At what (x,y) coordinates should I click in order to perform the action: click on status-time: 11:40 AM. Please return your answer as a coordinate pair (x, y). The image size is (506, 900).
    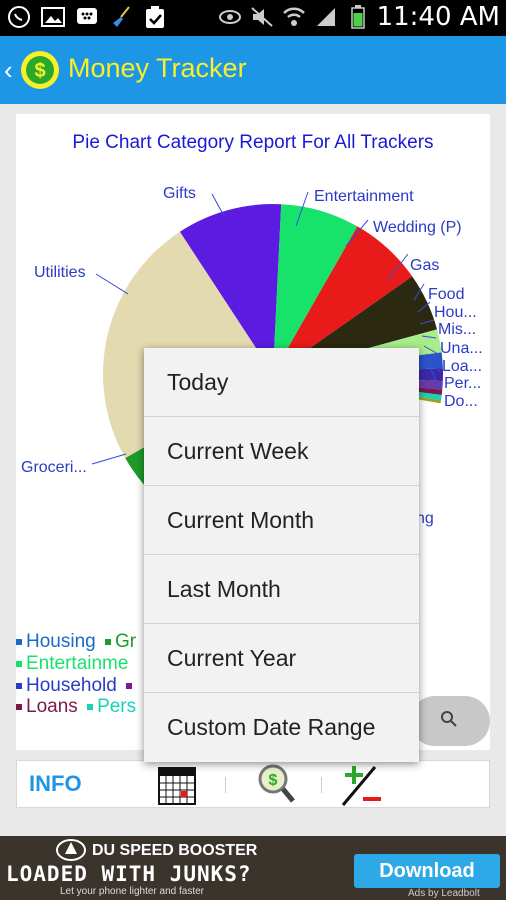
    Looking at the image, I should click on (438, 17).